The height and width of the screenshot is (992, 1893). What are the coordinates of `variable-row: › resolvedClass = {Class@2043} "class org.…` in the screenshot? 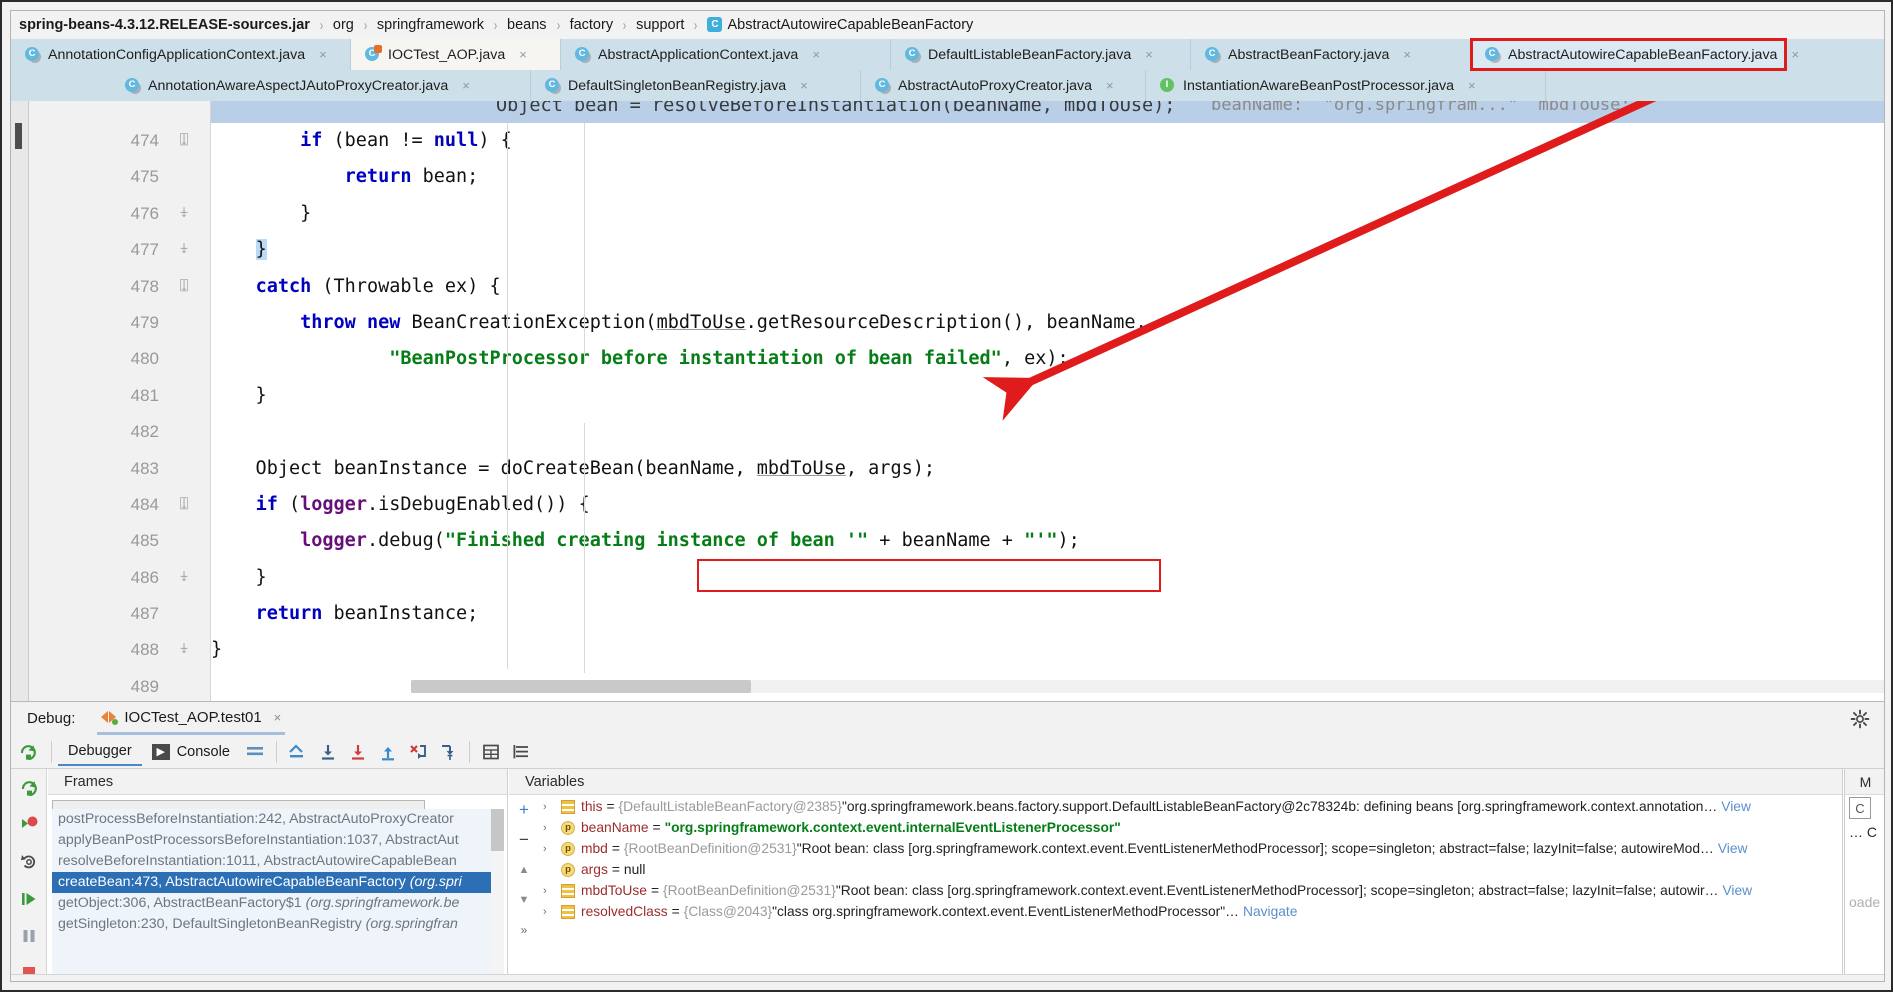 It's located at (1191, 911).